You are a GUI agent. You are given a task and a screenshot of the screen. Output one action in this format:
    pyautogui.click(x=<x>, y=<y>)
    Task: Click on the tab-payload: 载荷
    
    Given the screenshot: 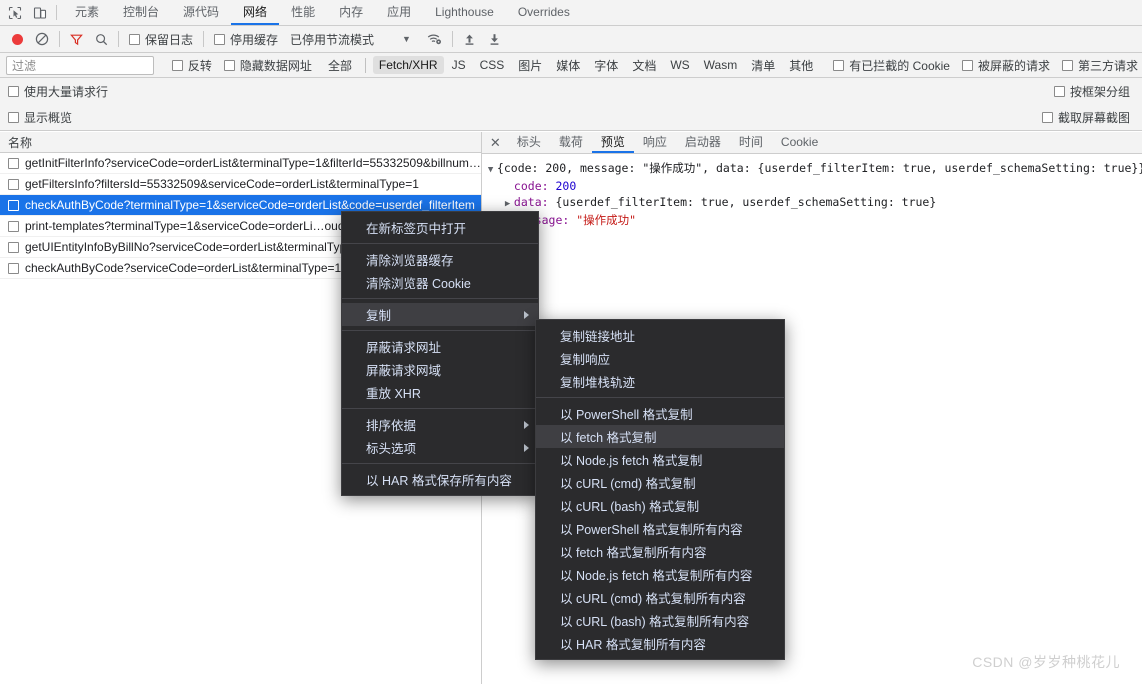 What is the action you would take?
    pyautogui.click(x=571, y=142)
    